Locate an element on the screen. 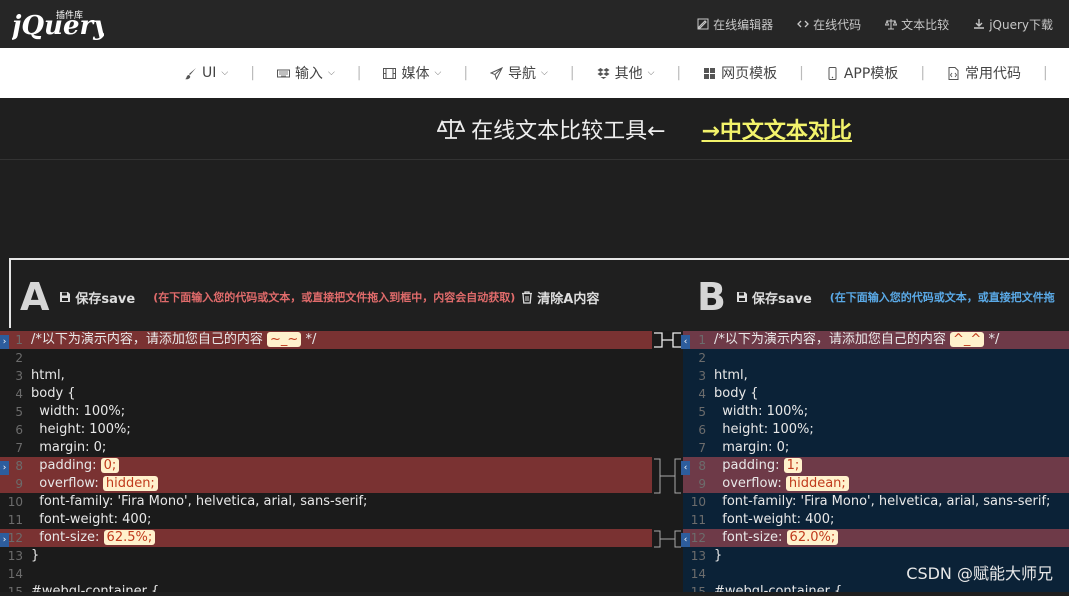 This screenshot has height=596, width=1069. nav-item-media: 媒体 ⌵ is located at coordinates (412, 73).